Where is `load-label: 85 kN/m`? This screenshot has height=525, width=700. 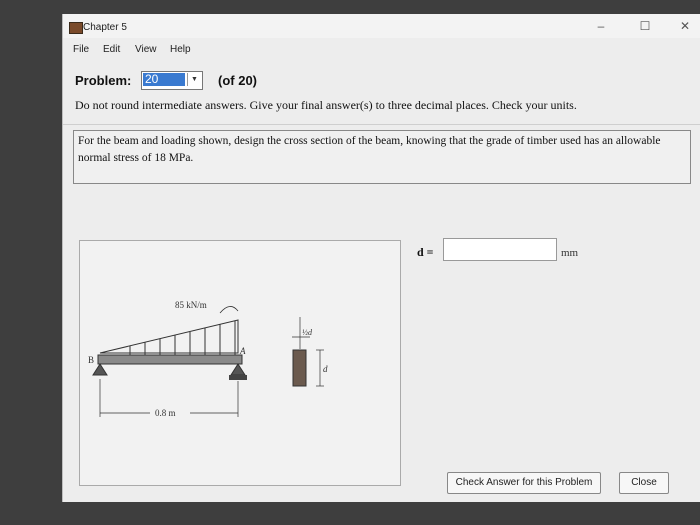
load-label: 85 kN/m is located at coordinates (191, 305).